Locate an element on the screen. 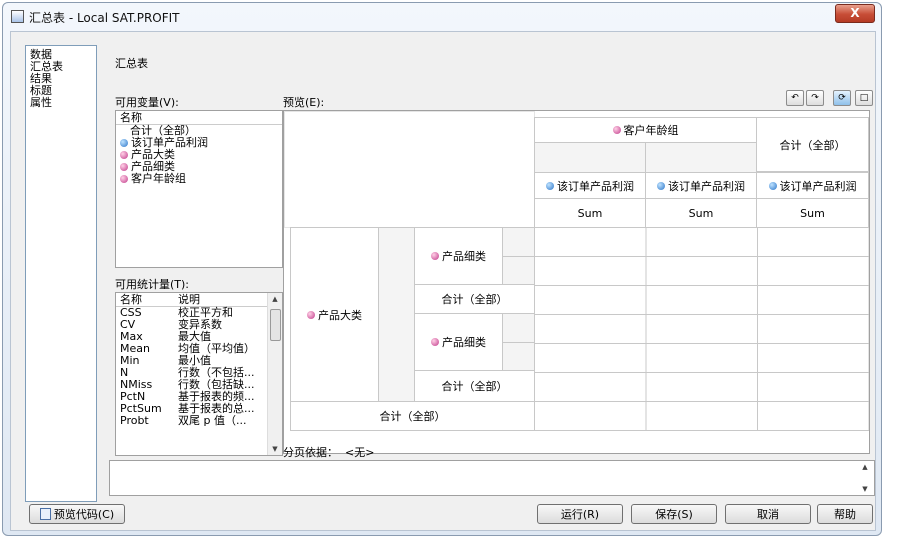 The width and height of the screenshot is (900, 556). variables-header: 名称 is located at coordinates (199, 118).